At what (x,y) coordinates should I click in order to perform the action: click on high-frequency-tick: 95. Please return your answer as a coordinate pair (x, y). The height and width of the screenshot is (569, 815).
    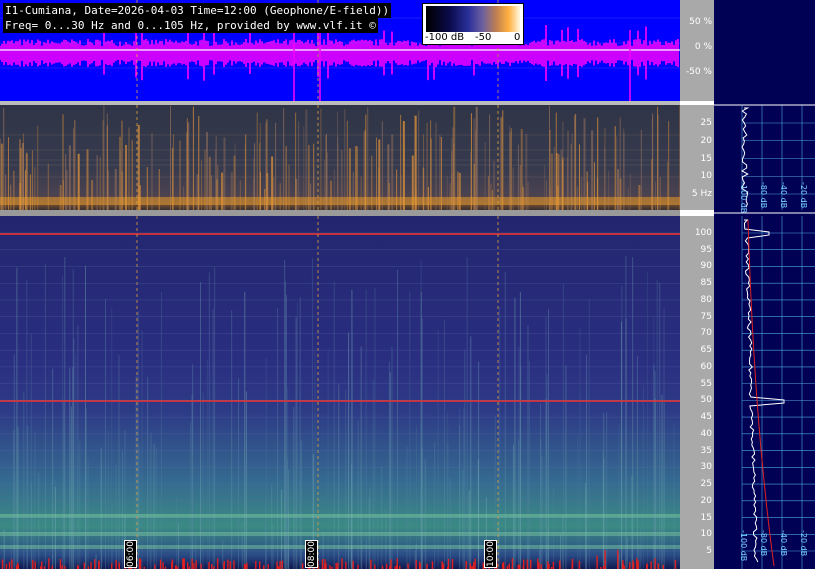
    Looking at the image, I should click on (706, 249).